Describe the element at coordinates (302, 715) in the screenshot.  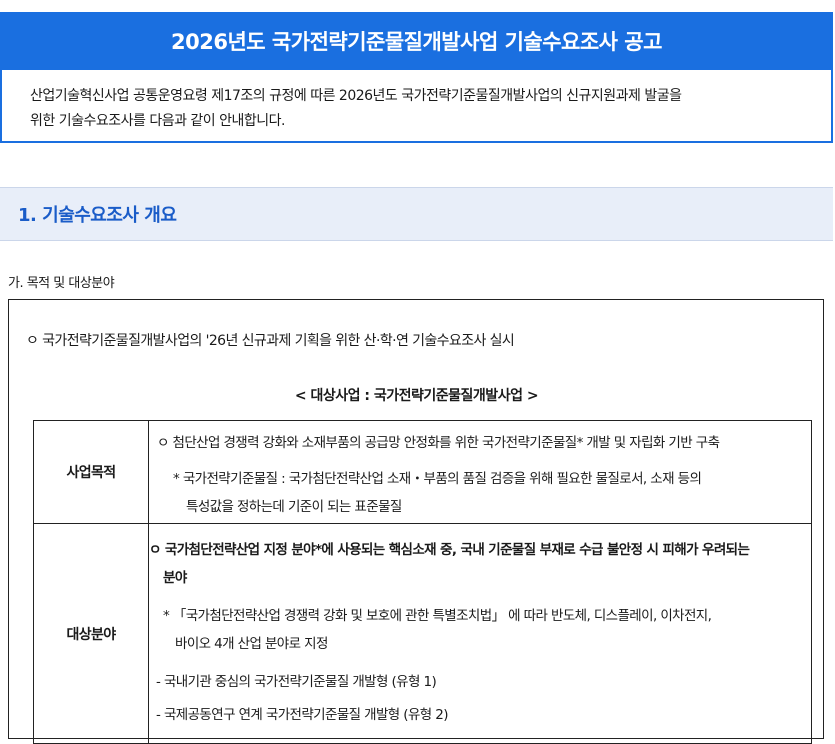
I see `target-type-2: - 국제공동연구 연계 국가전략기준물질 개발형 (유형 2)` at that location.